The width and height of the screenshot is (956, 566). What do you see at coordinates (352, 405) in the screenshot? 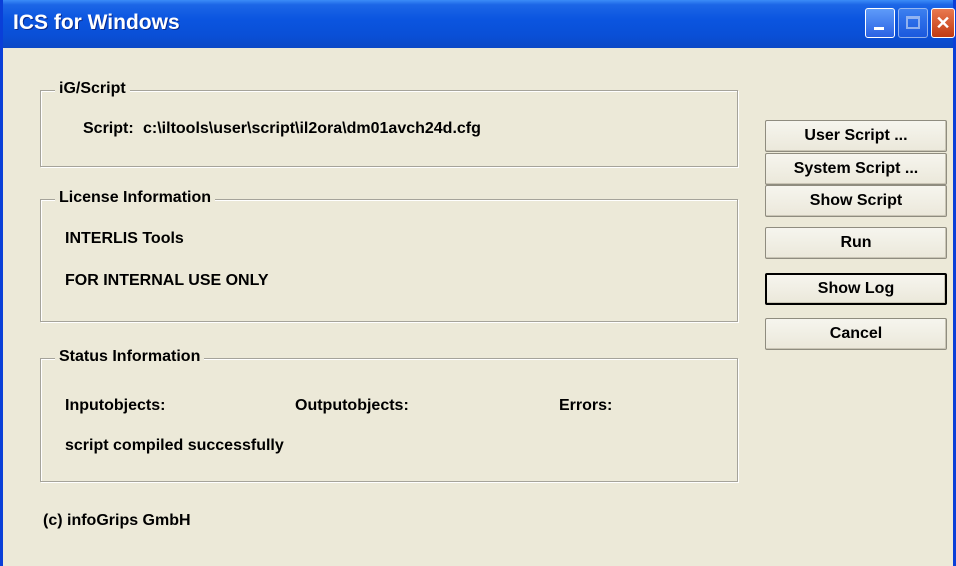
I see `outputobjects-label: Outputobjects:` at bounding box center [352, 405].